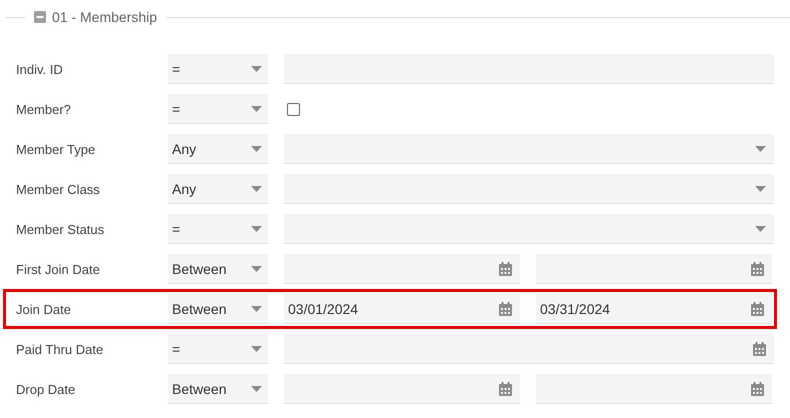 This screenshot has height=418, width=790. What do you see at coordinates (44, 309) in the screenshot?
I see `field-label: Join Date` at bounding box center [44, 309].